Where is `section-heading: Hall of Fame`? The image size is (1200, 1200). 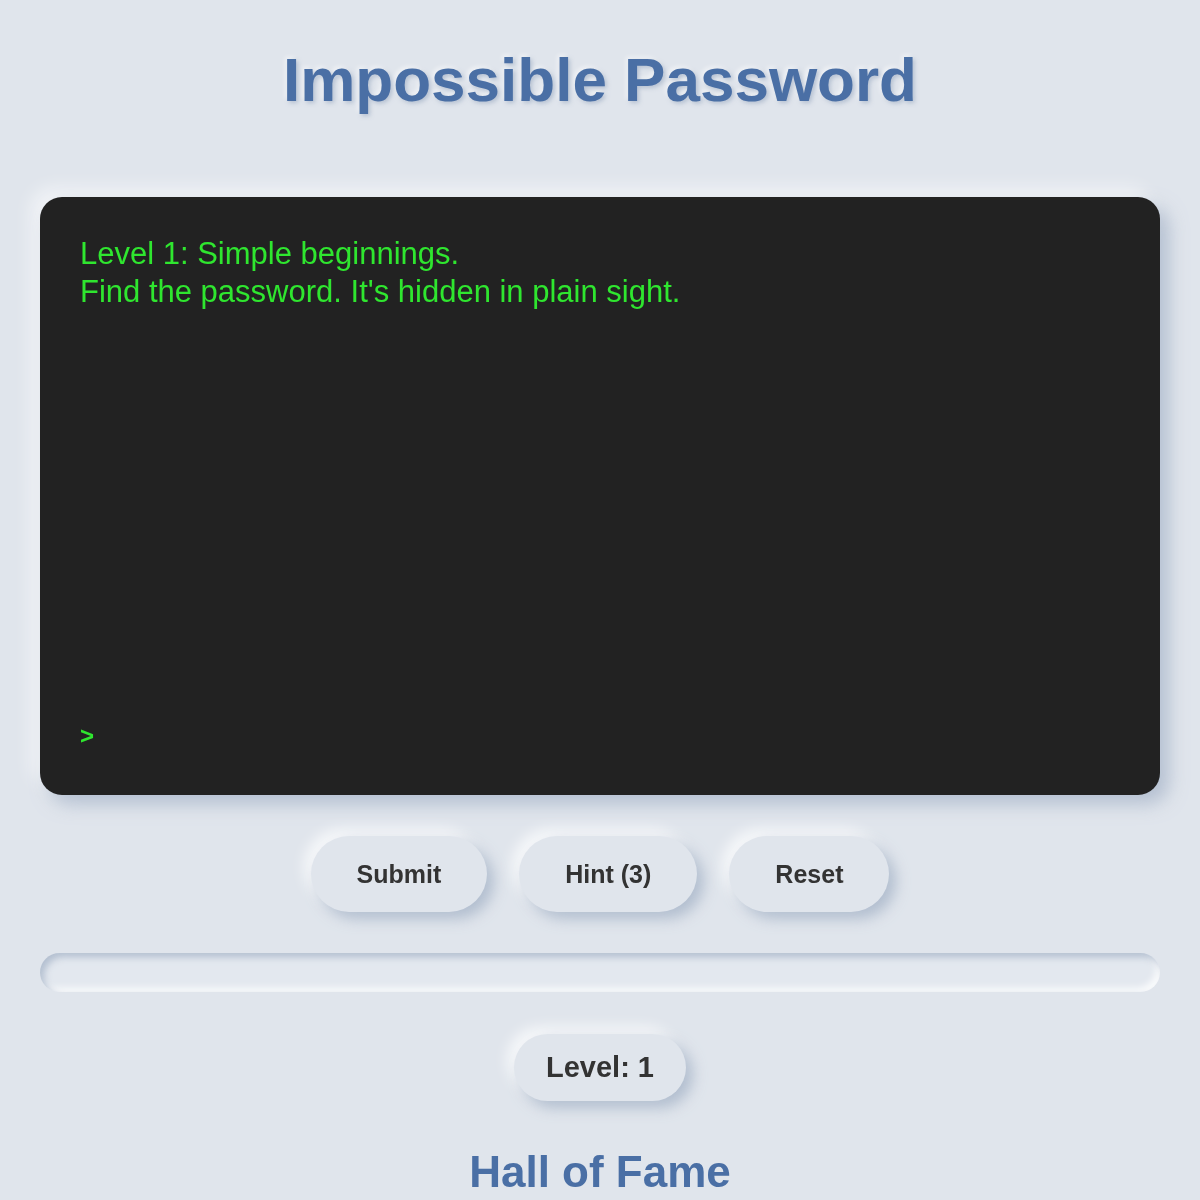 section-heading: Hall of Fame is located at coordinates (600, 1172).